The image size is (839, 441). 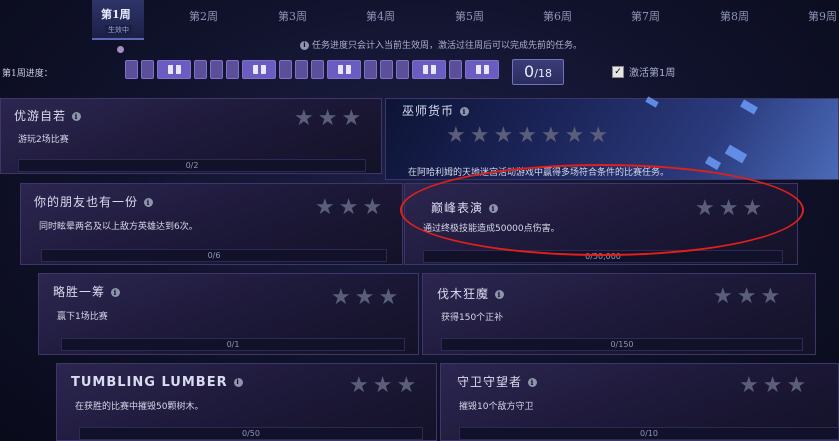 What do you see at coordinates (192, 165) in the screenshot?
I see `quest-progress-bar: 0/2` at bounding box center [192, 165].